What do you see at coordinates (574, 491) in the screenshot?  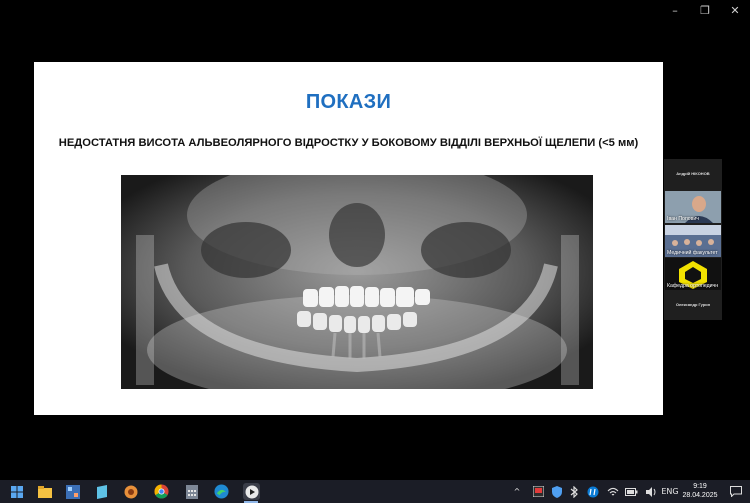 I see `bluetooth-icon` at bounding box center [574, 491].